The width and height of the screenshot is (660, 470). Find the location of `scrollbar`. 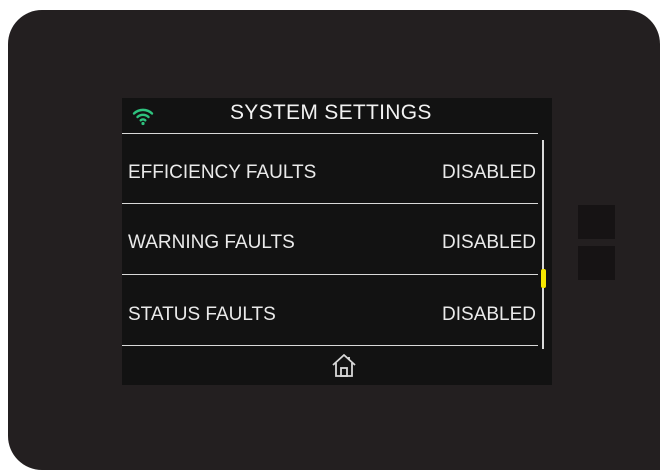

scrollbar is located at coordinates (543, 244).